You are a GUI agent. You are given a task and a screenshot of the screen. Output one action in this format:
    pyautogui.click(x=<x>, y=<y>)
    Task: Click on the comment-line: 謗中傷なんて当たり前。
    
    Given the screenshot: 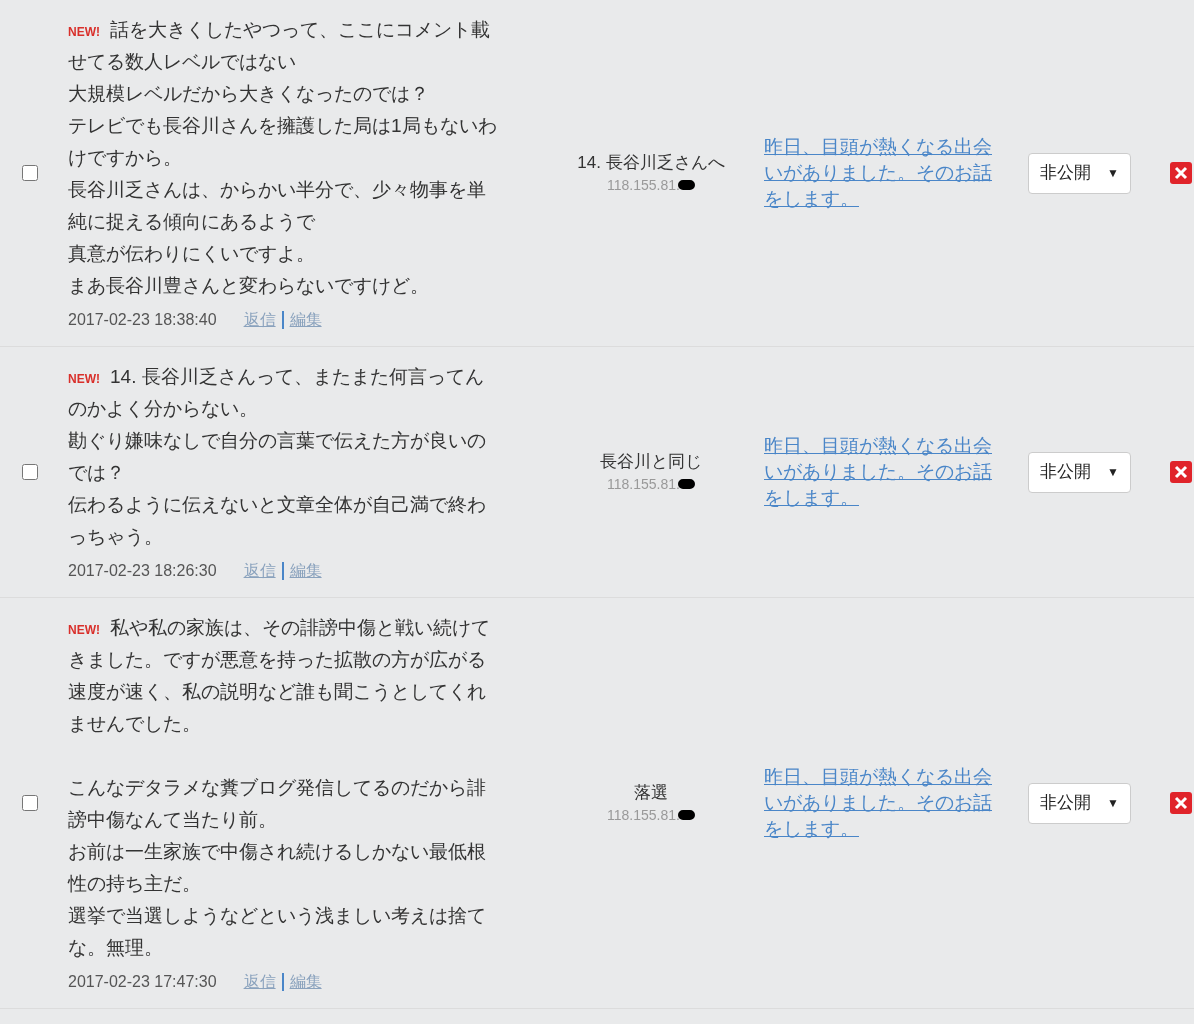 What is the action you would take?
    pyautogui.click(x=172, y=820)
    